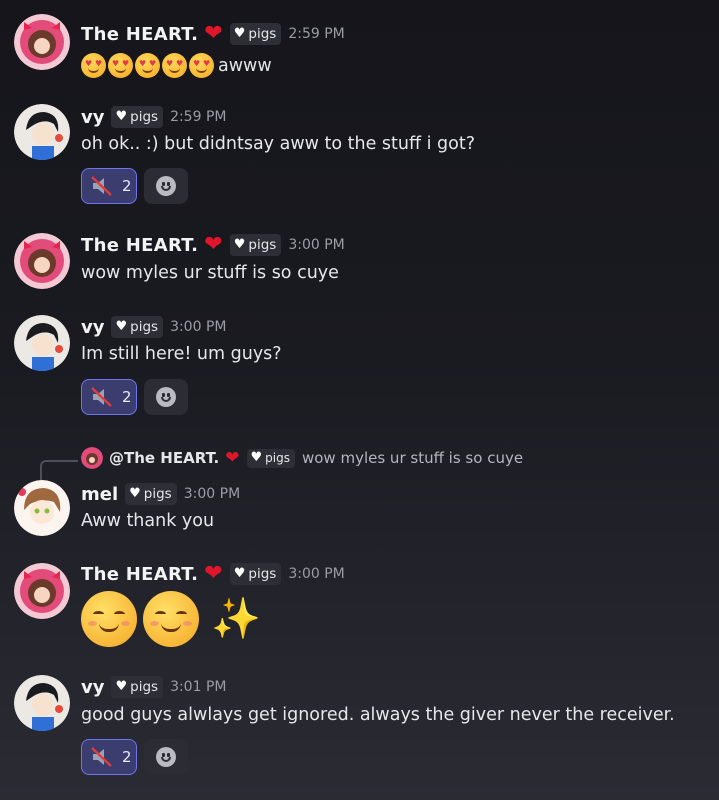 This screenshot has height=800, width=719. What do you see at coordinates (59, 470) in the screenshot?
I see `reply-connector` at bounding box center [59, 470].